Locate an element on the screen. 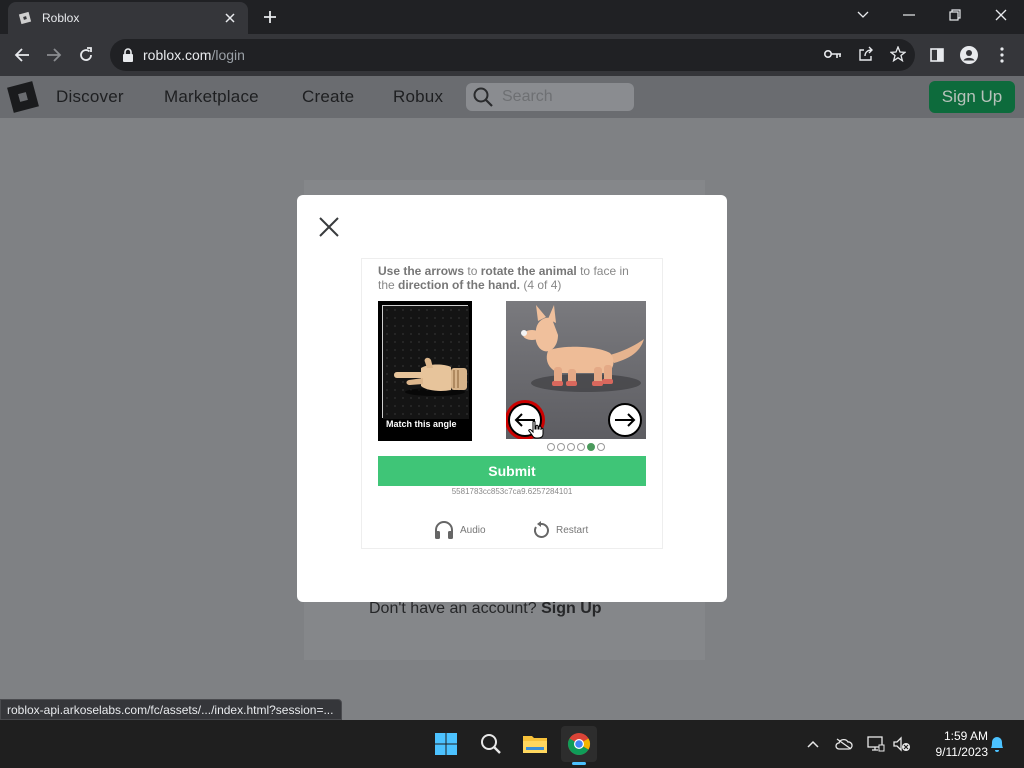 This screenshot has height=768, width=1024. forward-arrow-icon is located at coordinates (54, 55).